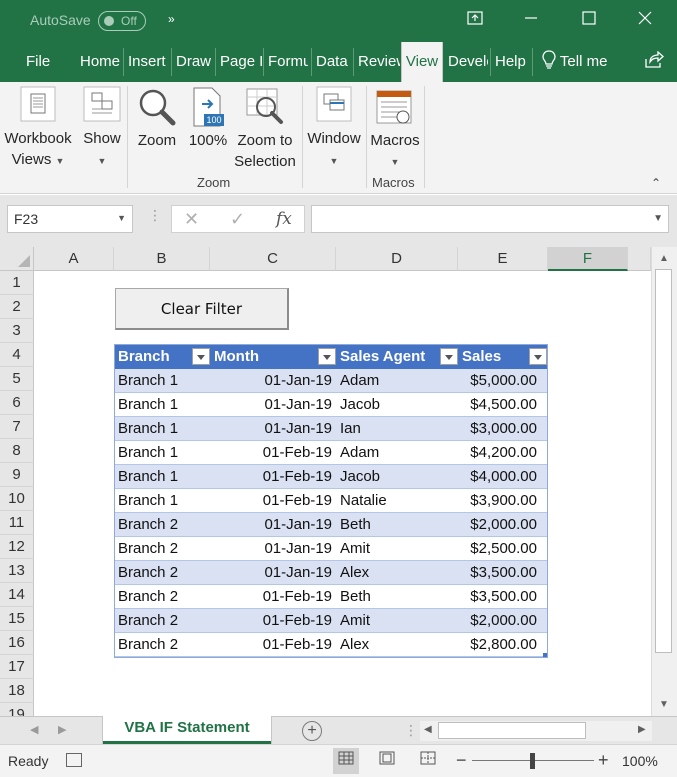 The width and height of the screenshot is (677, 777). I want to click on workbook-views-button: Workbook Views ▼, so click(38, 127).